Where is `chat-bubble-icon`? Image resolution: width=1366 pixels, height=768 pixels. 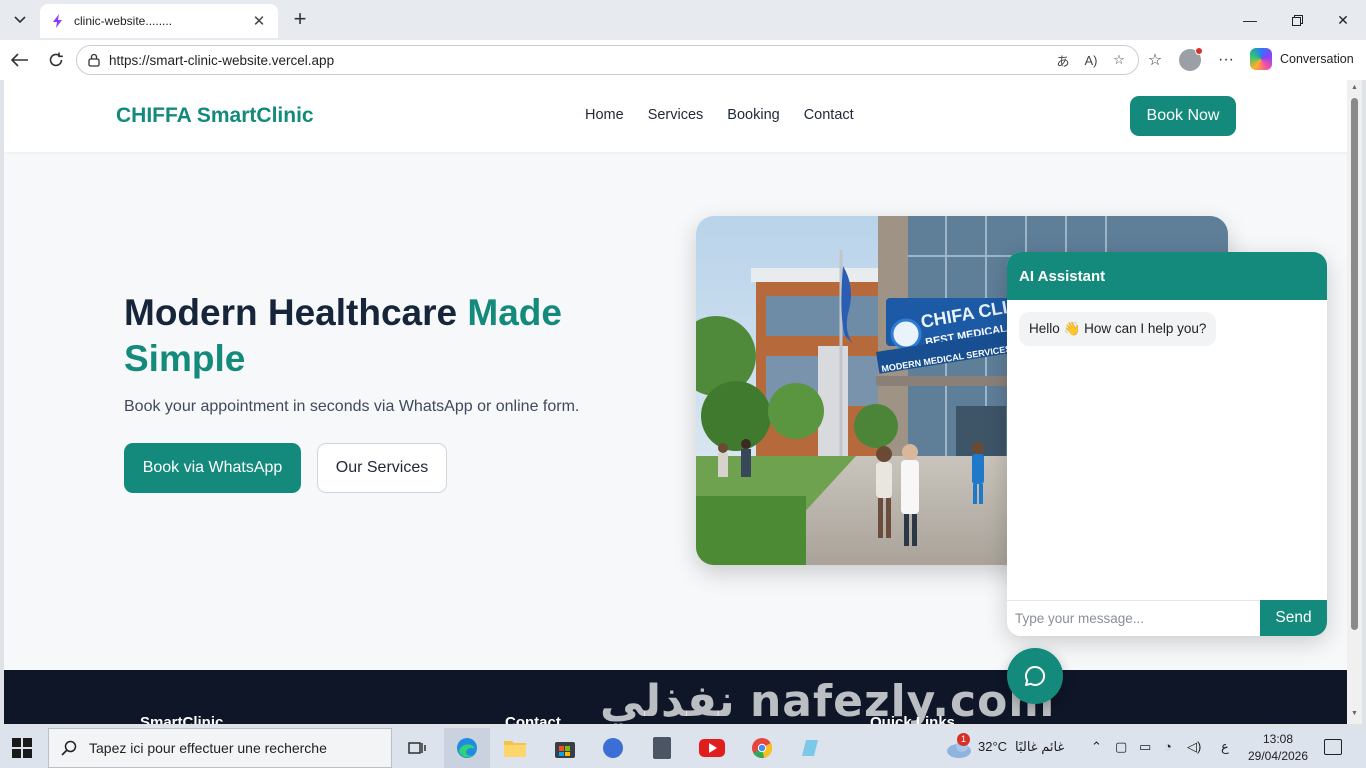
chat-bubble-icon is located at coordinates (1035, 675).